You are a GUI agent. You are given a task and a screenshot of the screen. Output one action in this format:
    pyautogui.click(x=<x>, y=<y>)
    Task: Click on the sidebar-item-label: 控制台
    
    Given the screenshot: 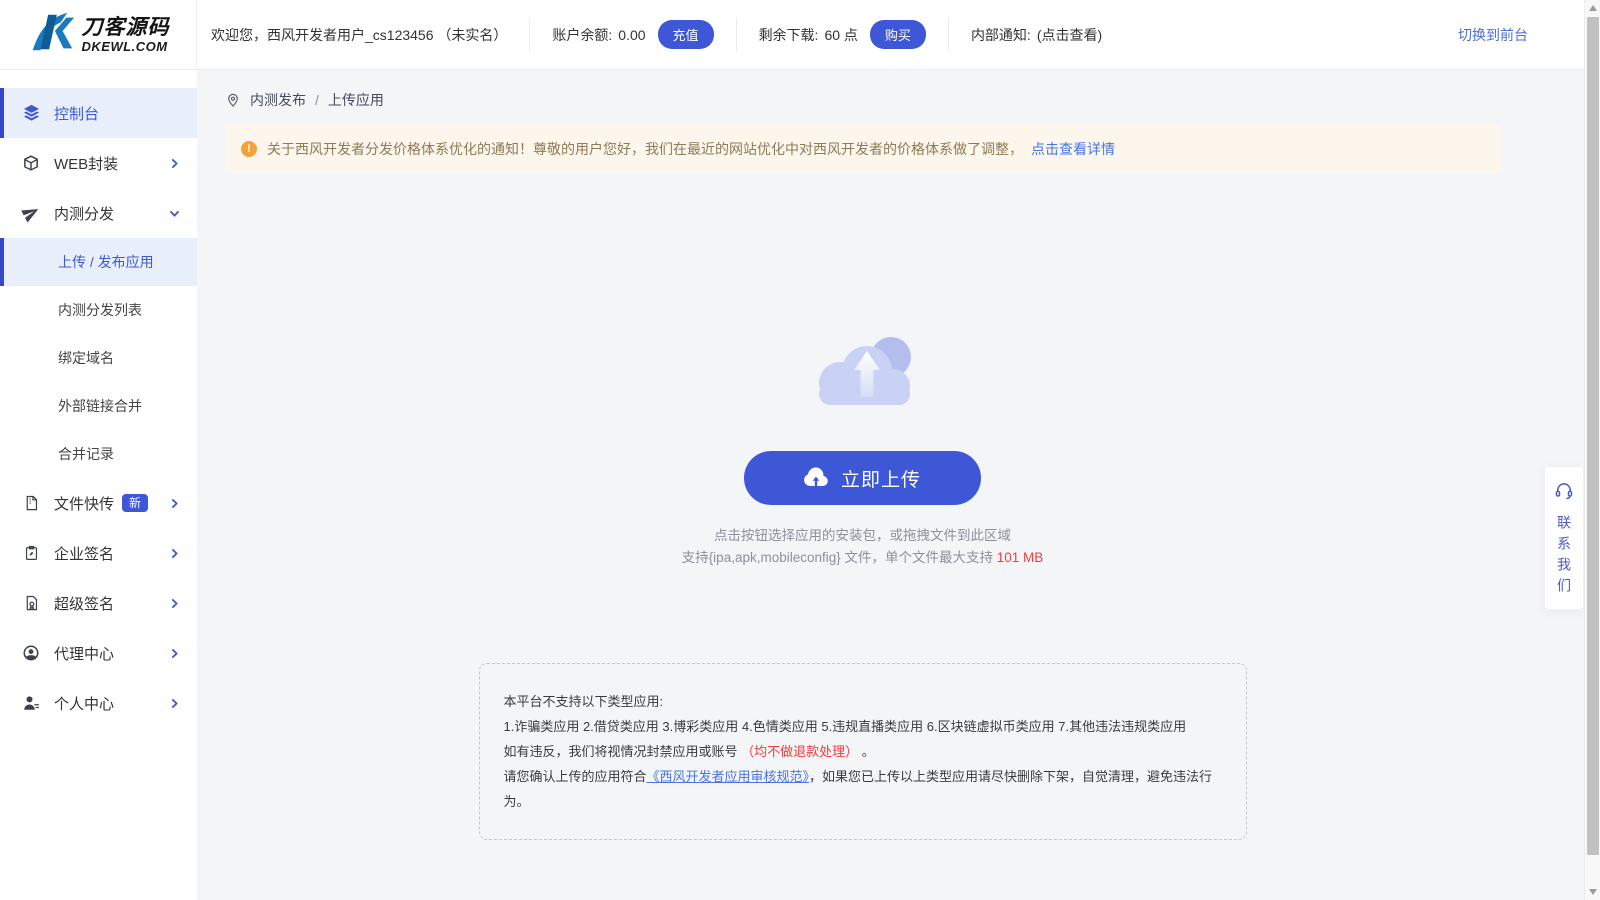 What is the action you would take?
    pyautogui.click(x=77, y=114)
    